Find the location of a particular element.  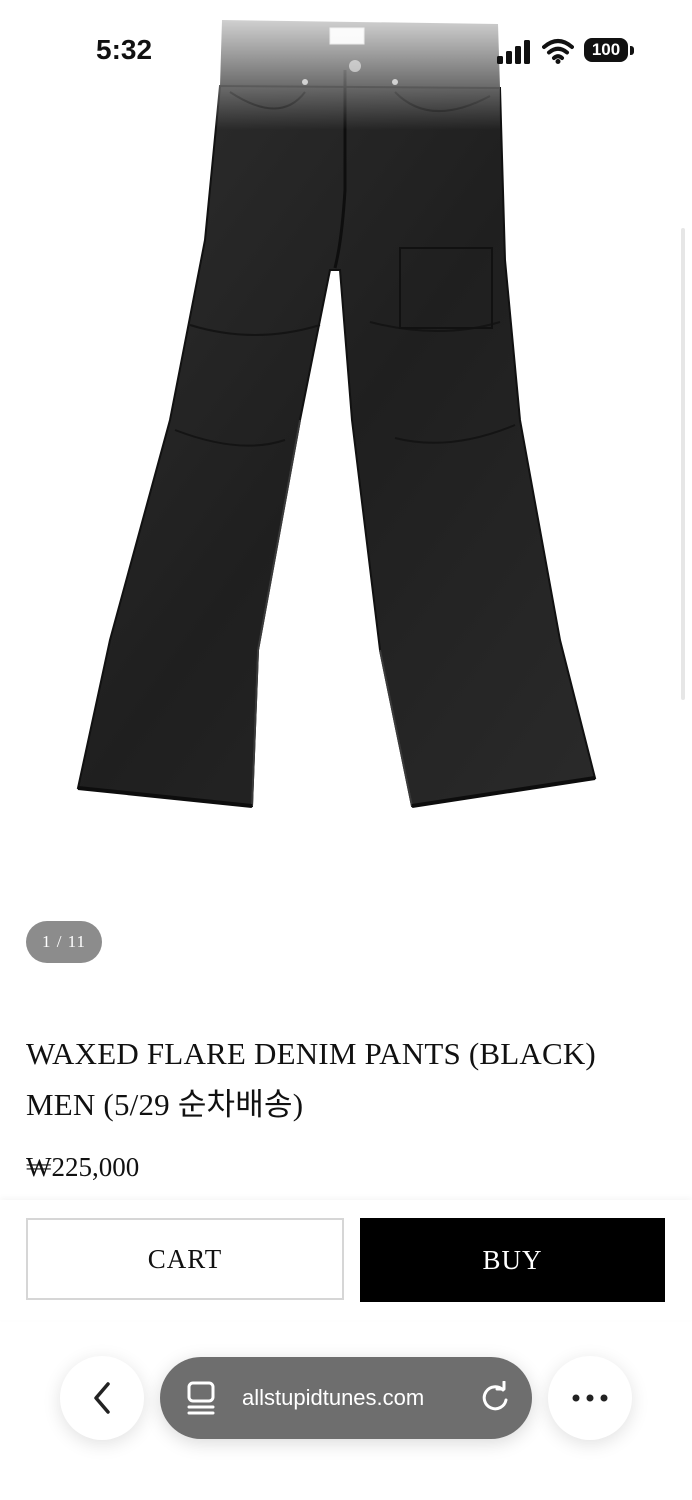

battery-level: 100 is located at coordinates (606, 50).